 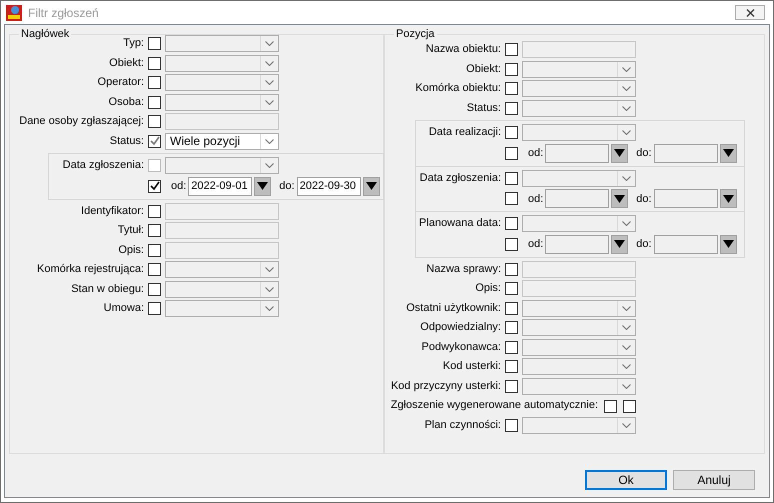 What do you see at coordinates (462, 425) in the screenshot?
I see `field-label: Plan czynności:` at bounding box center [462, 425].